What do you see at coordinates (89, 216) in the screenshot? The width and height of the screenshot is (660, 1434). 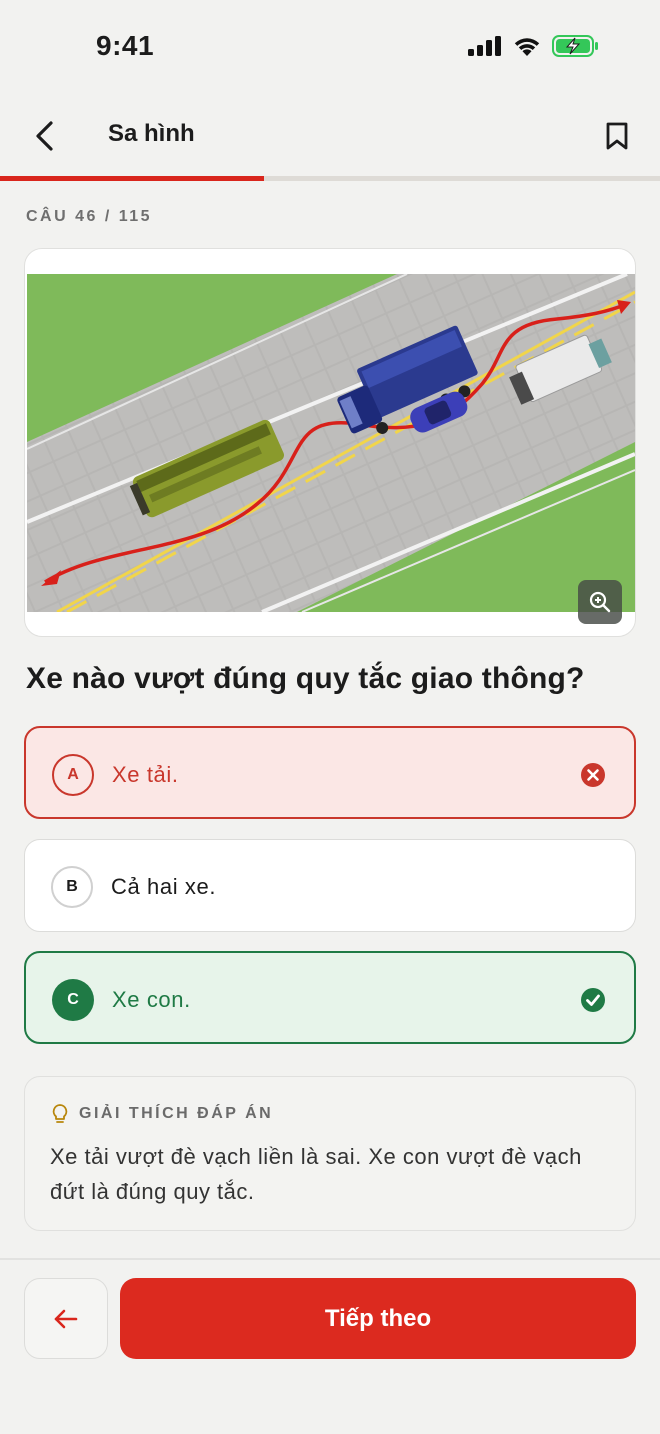 I see `question-counter: CÂU 46 / 115` at bounding box center [89, 216].